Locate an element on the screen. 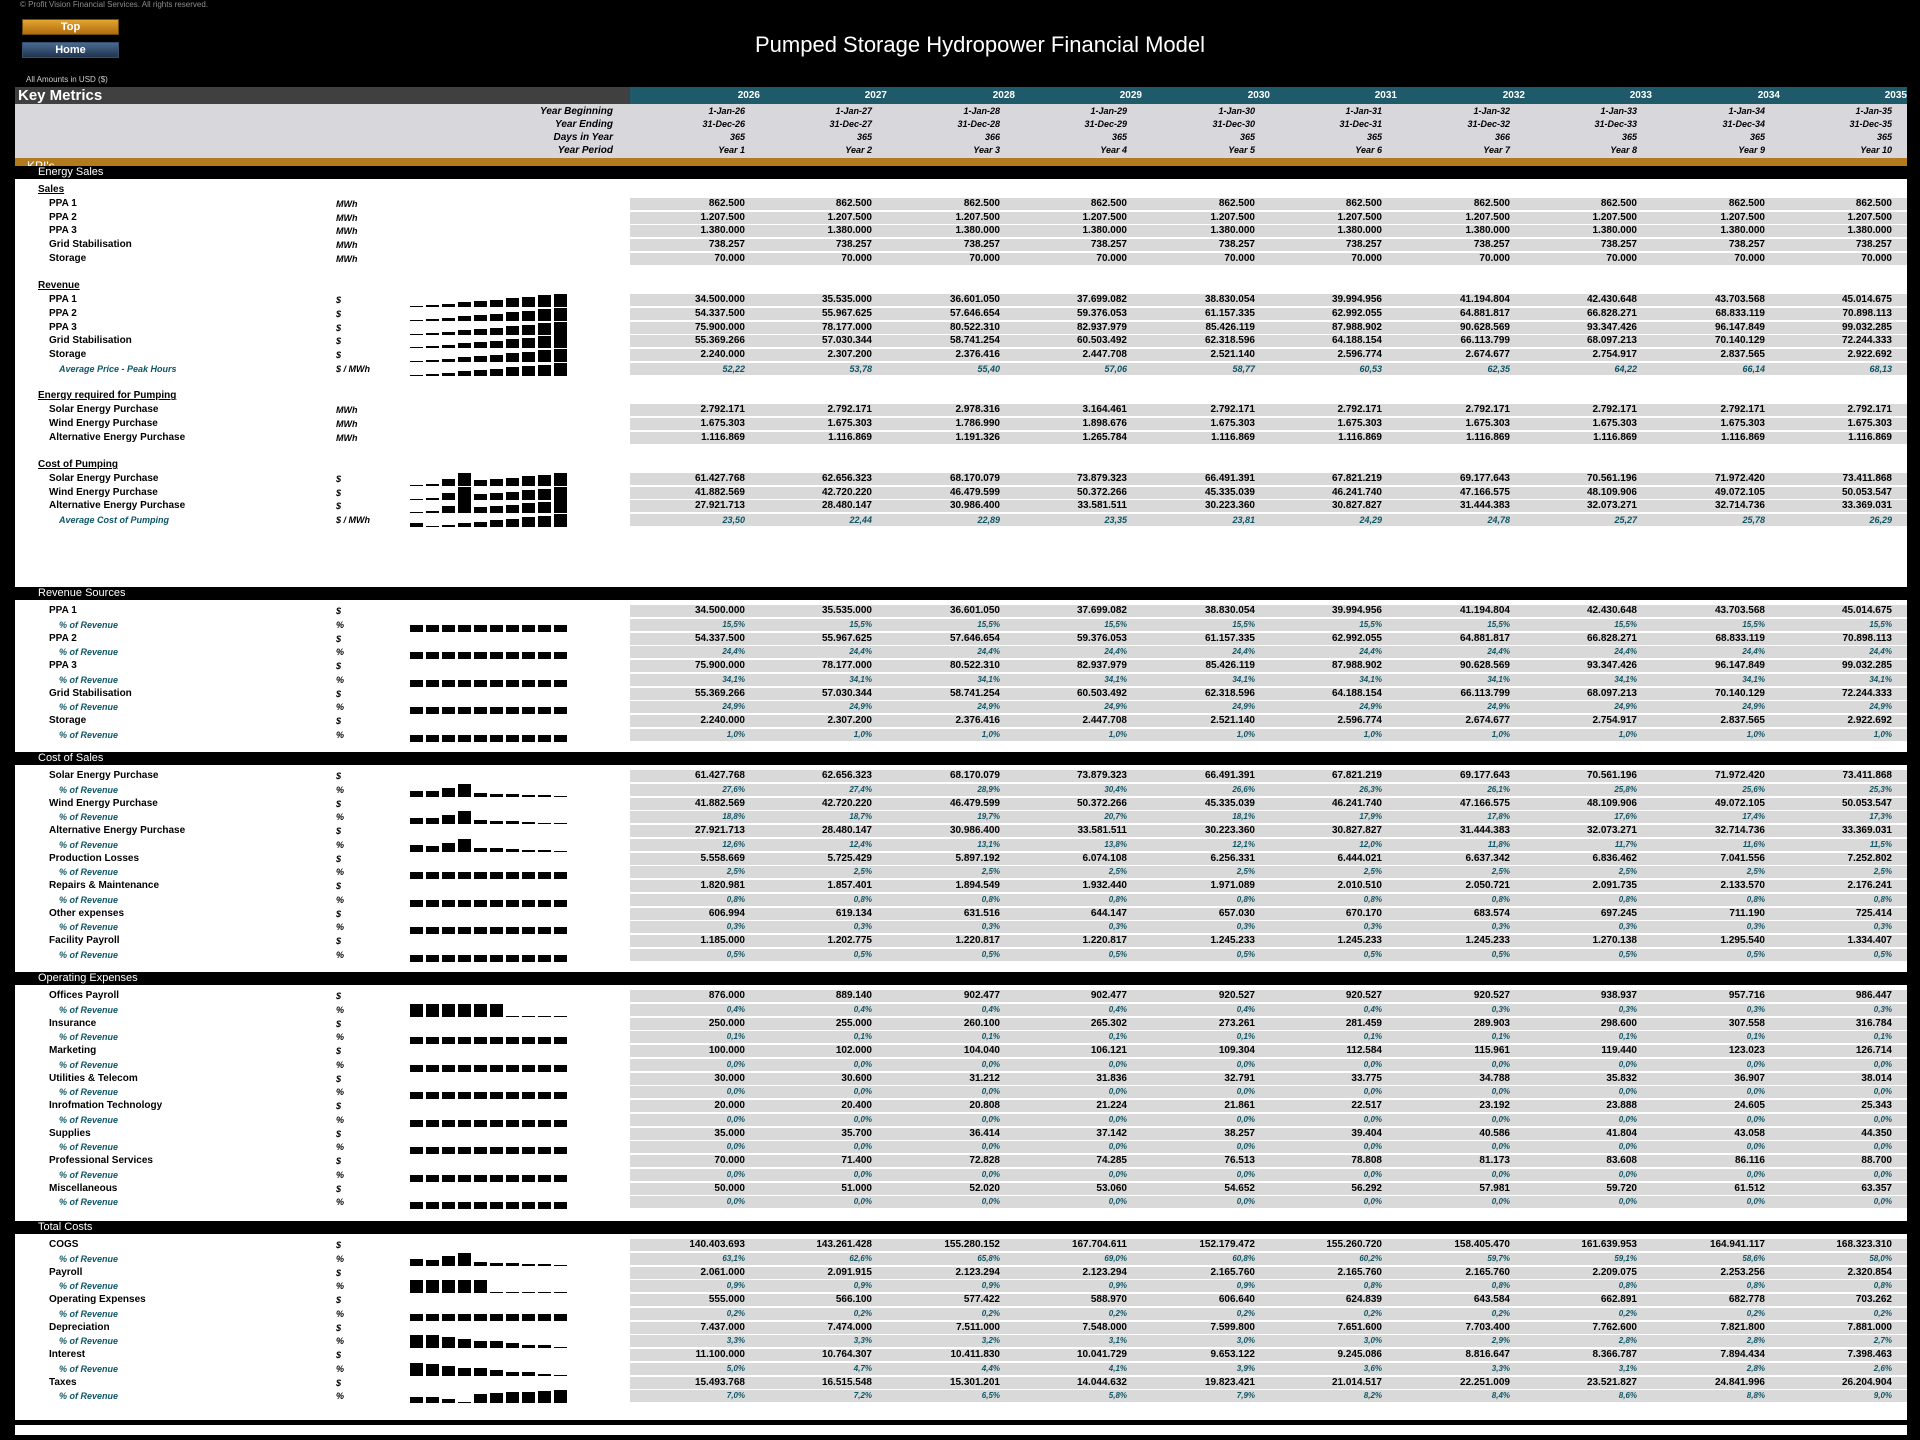  cell-value: 2.091.915 is located at coordinates (850, 1272).